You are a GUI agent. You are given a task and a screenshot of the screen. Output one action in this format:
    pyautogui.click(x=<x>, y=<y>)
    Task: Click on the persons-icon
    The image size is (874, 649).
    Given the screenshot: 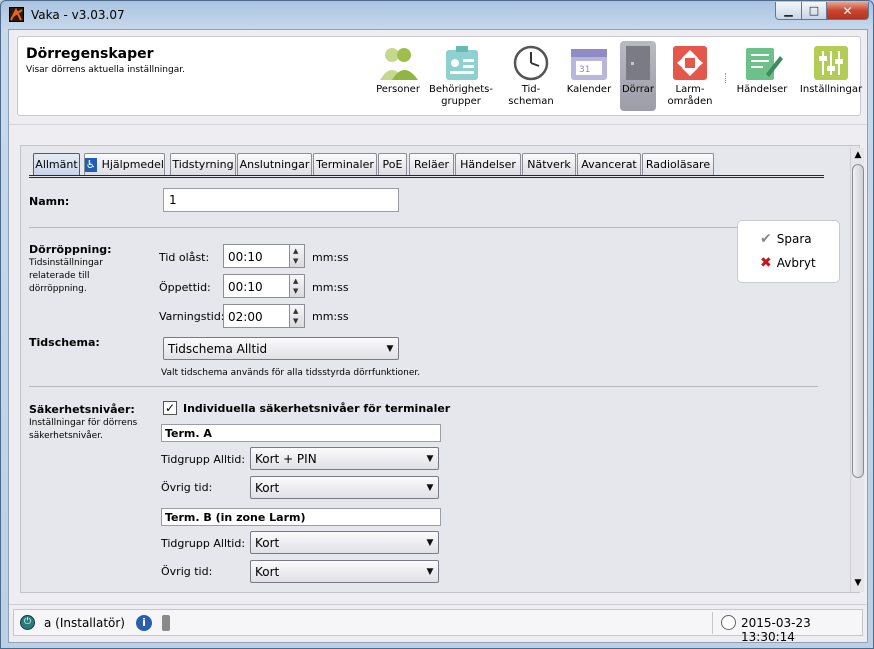 What is the action you would take?
    pyautogui.click(x=398, y=63)
    